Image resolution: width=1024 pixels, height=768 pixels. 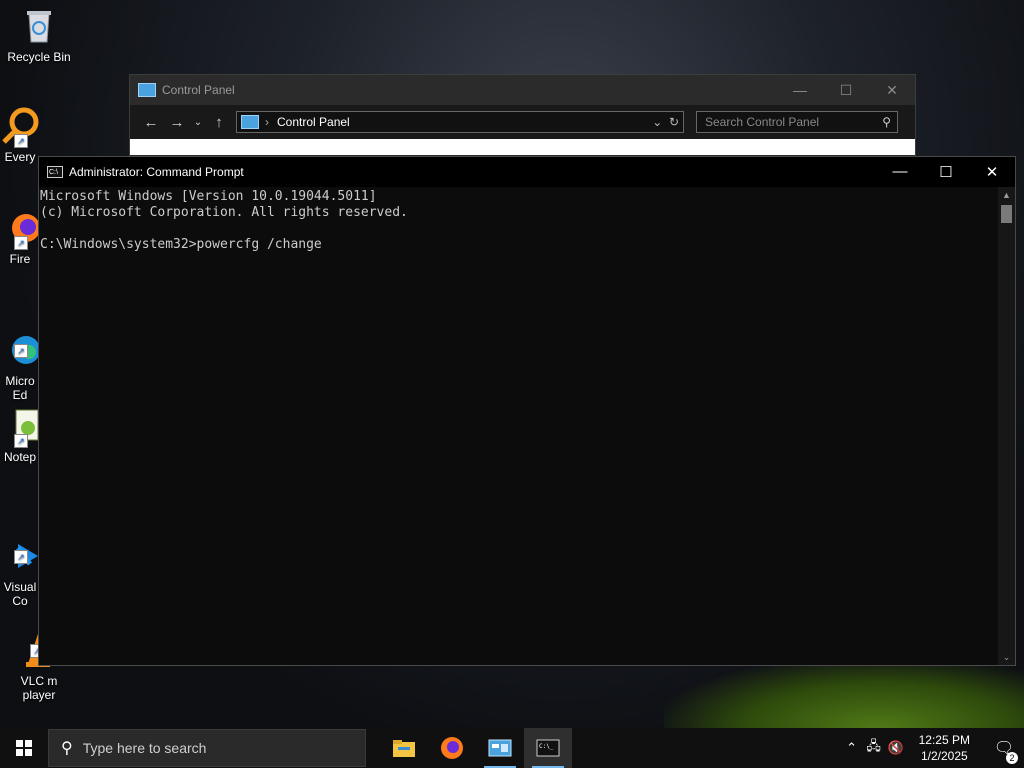 What do you see at coordinates (844, 693) in the screenshot?
I see `wallpaper-grass` at bounding box center [844, 693].